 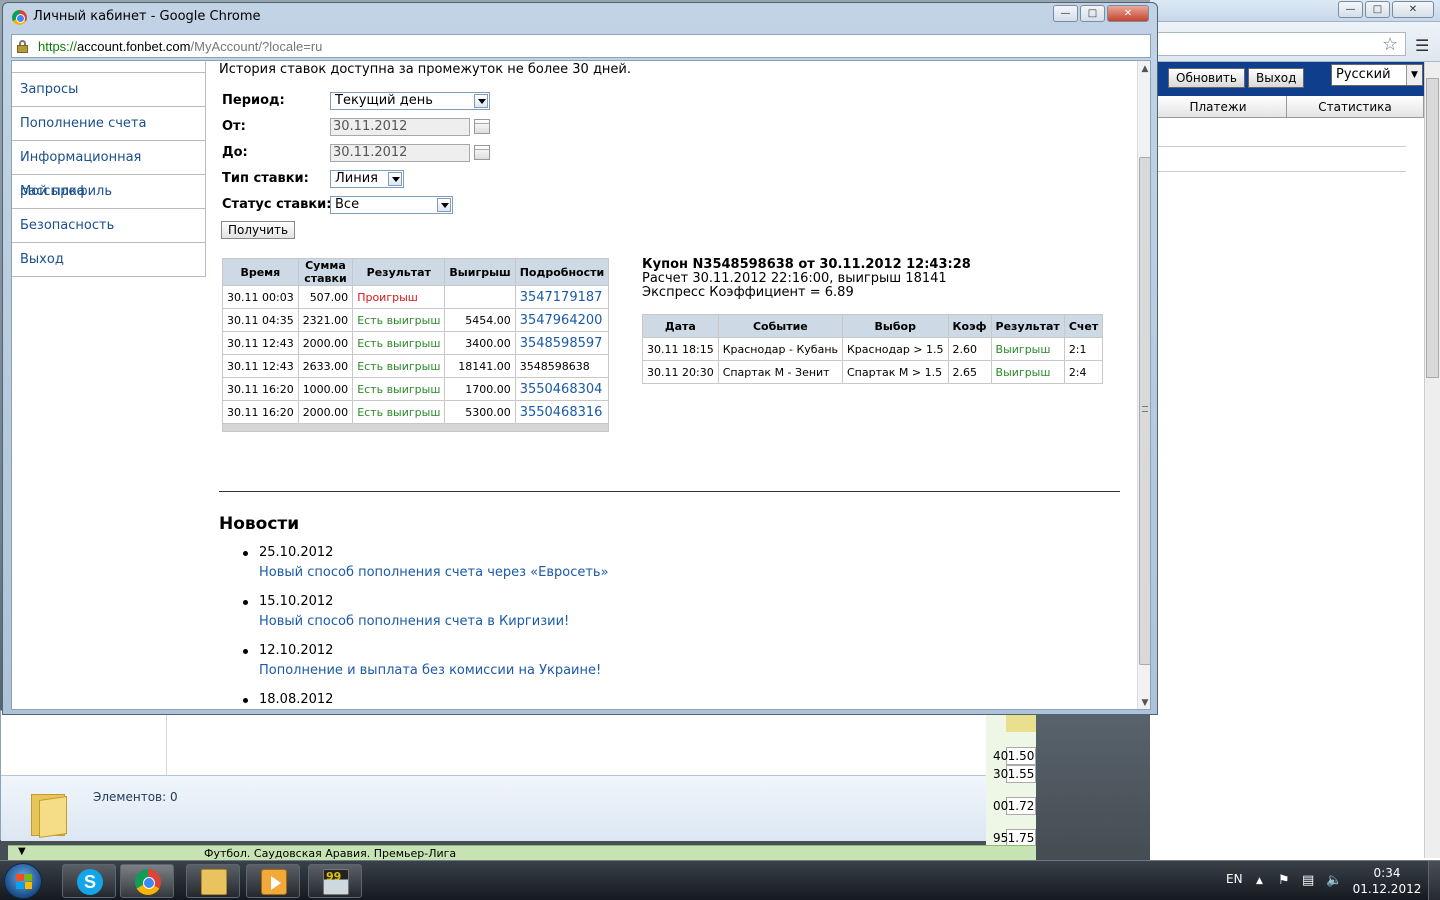 I want to click on event-score: 2:1, so click(x=1083, y=349).